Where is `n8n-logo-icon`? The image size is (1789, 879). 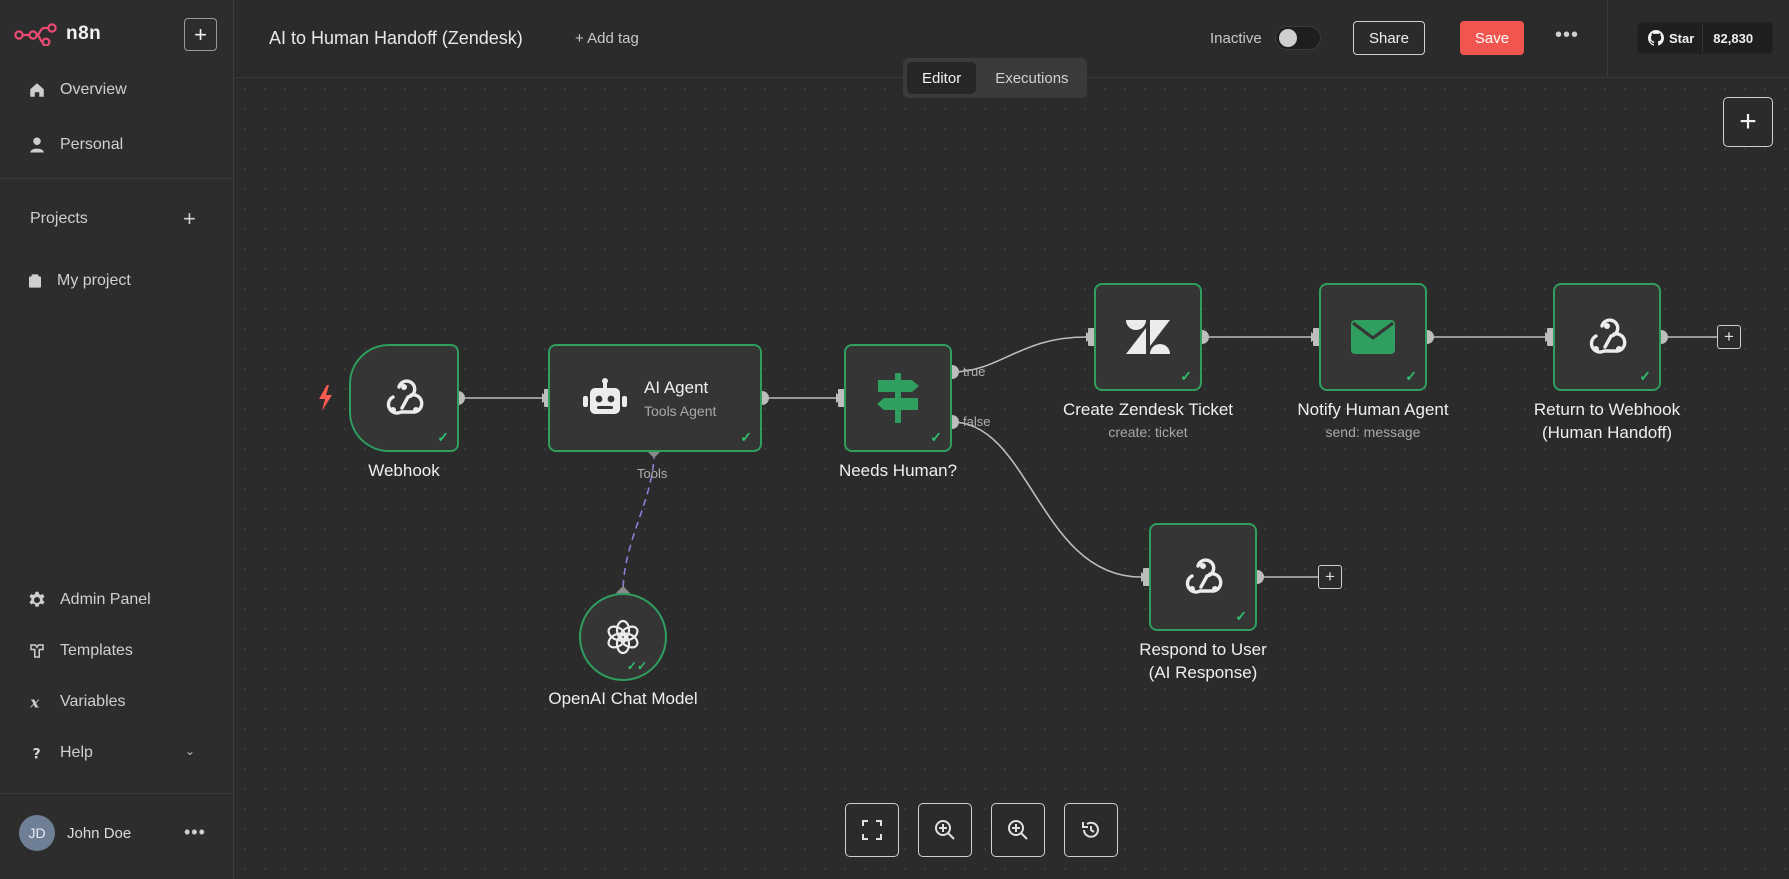
n8n-logo-icon is located at coordinates (35, 34).